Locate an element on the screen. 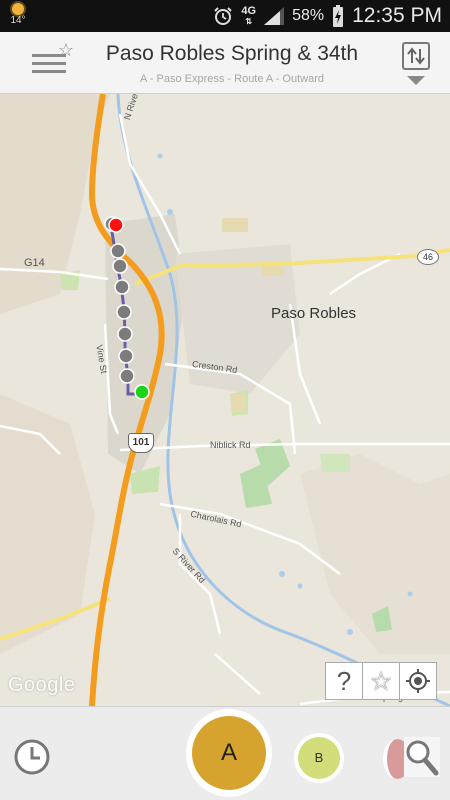  route-a-button: A is located at coordinates (229, 753).